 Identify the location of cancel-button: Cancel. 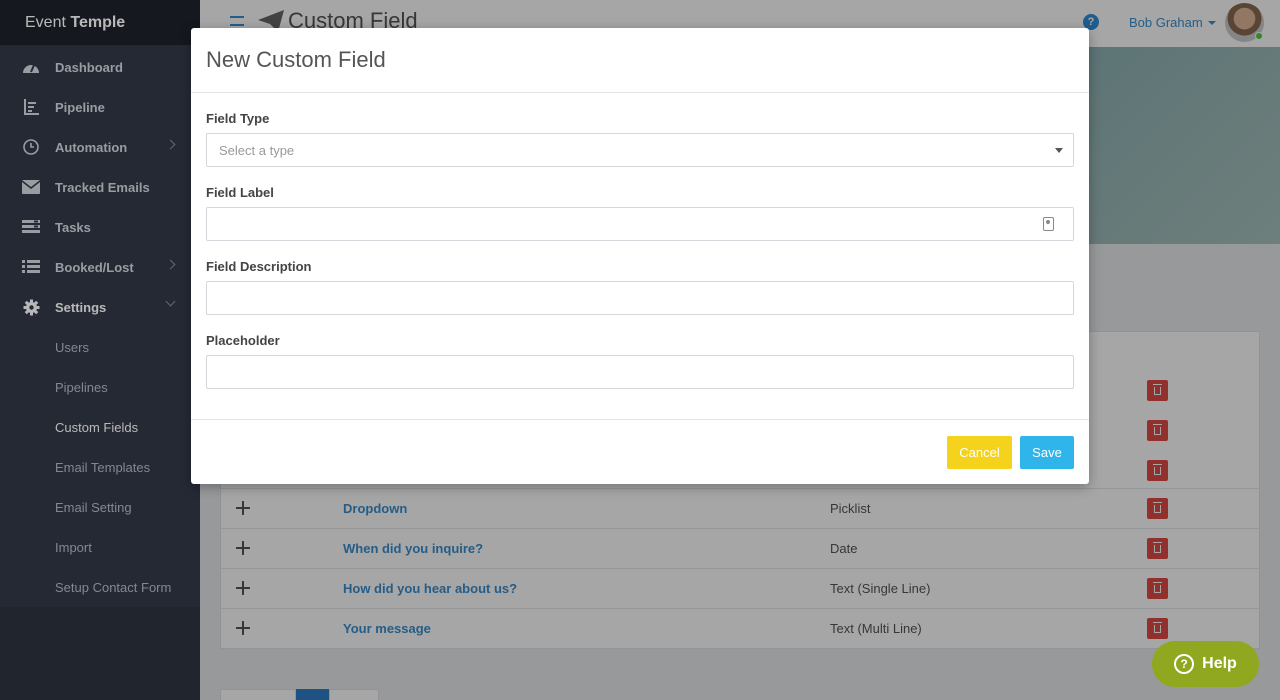
(979, 452).